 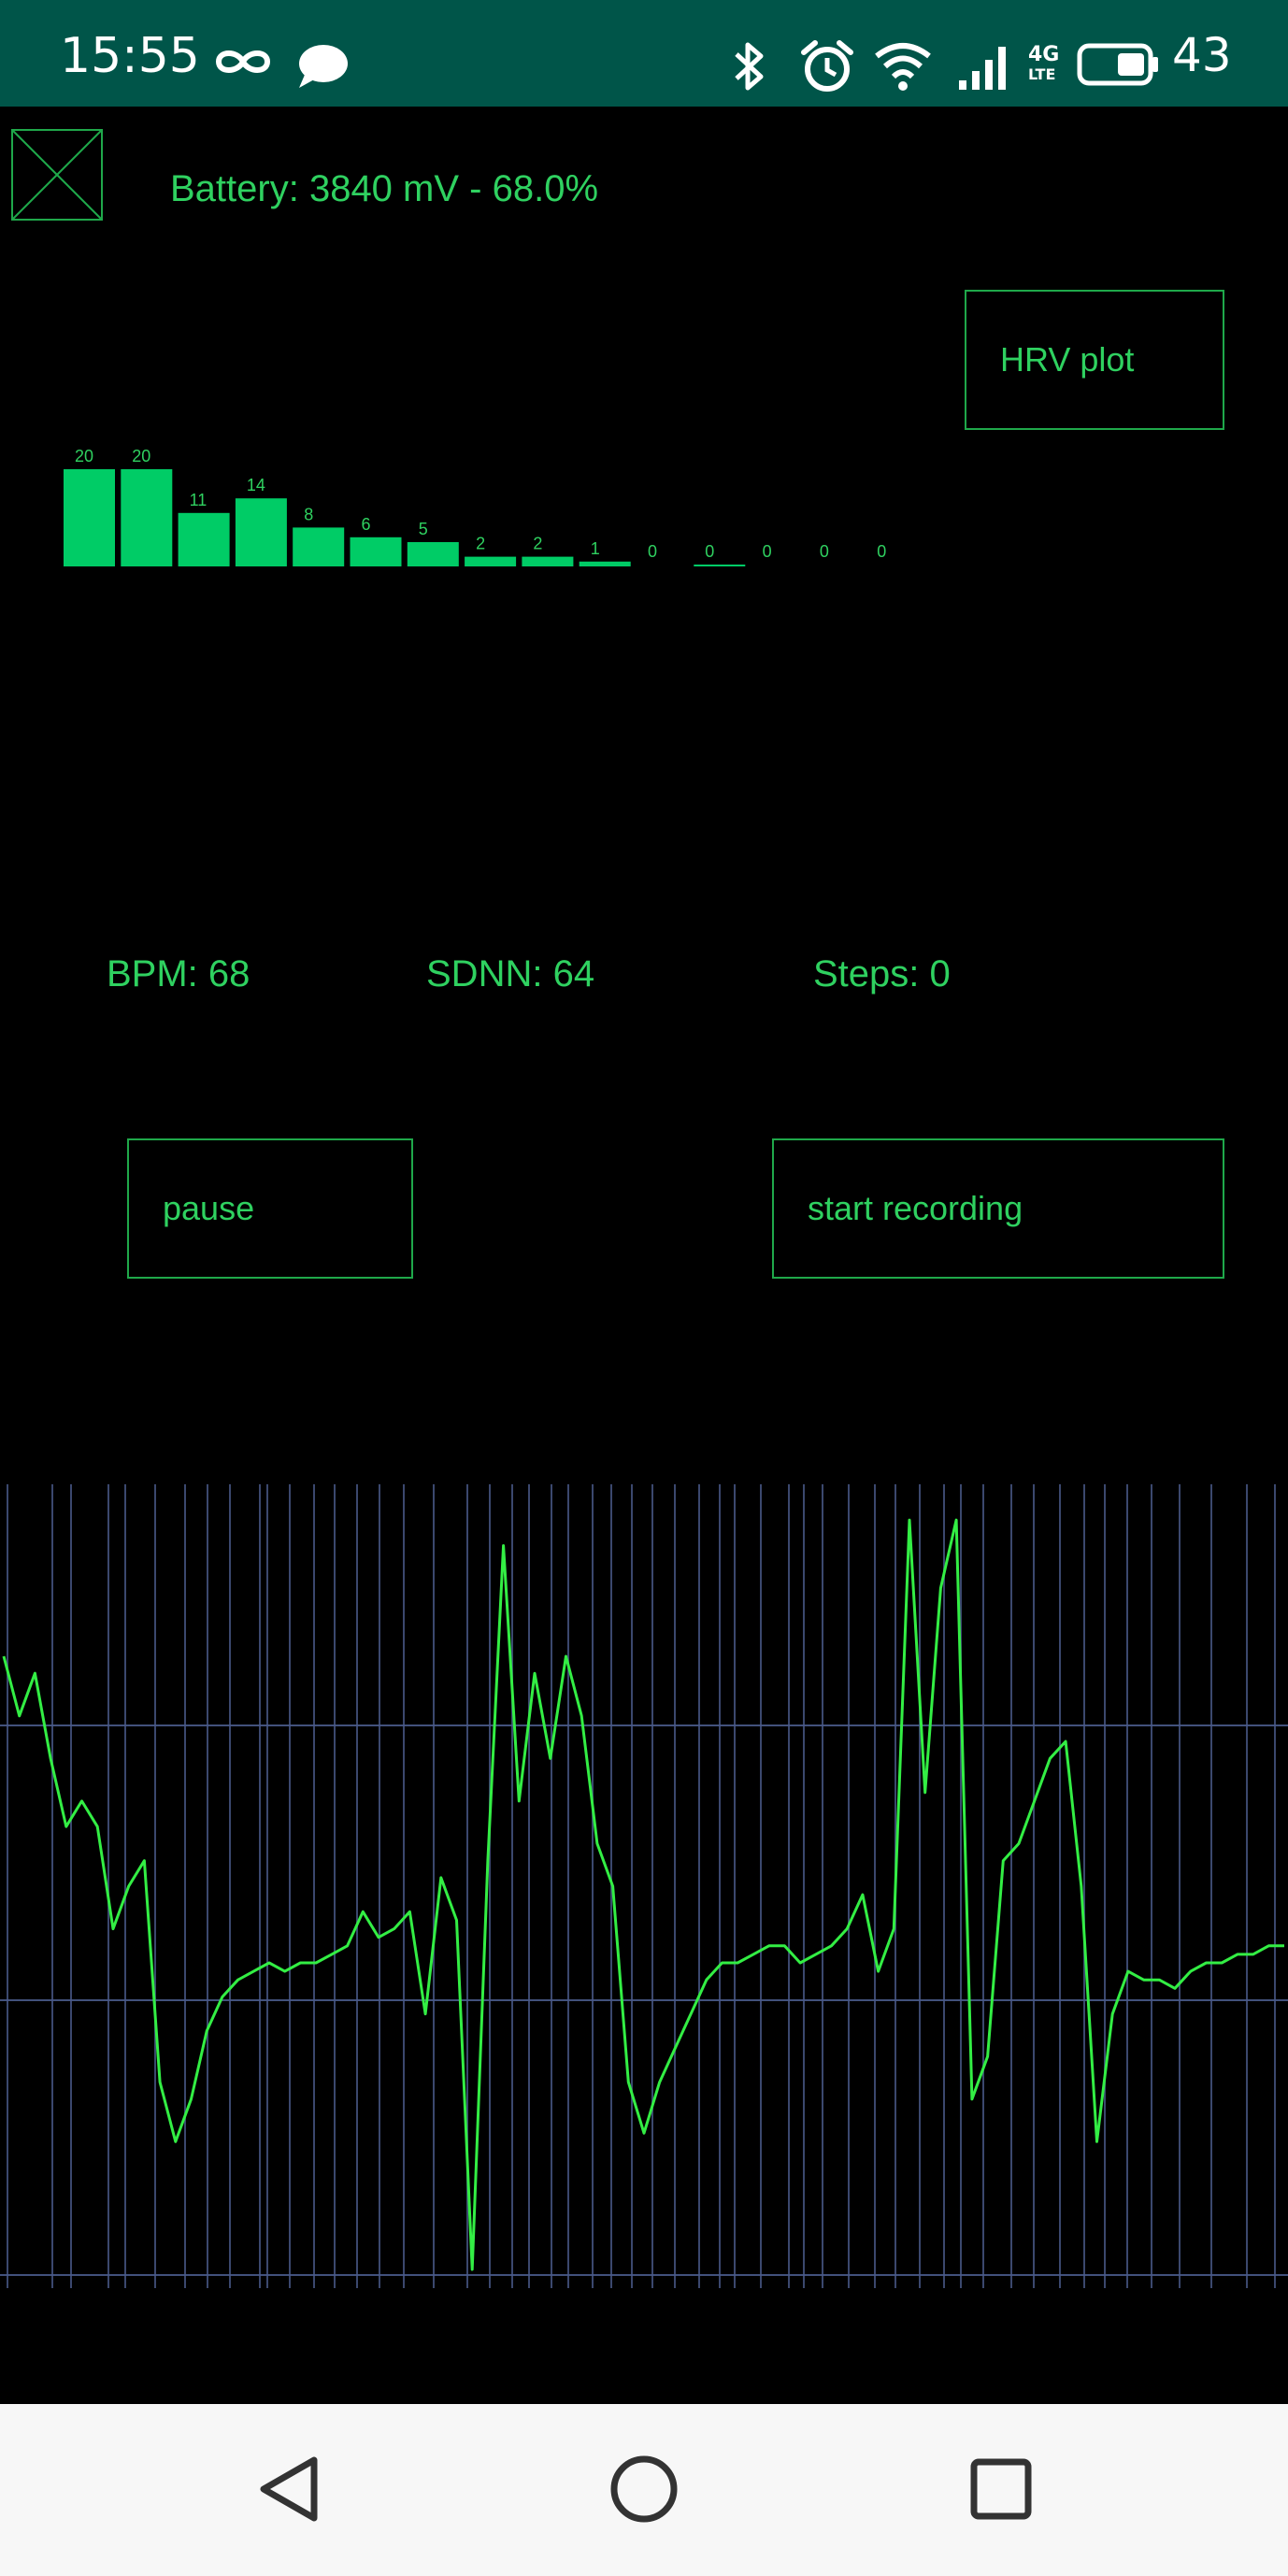 What do you see at coordinates (308, 514) in the screenshot?
I see `histogram-bar-label: 8` at bounding box center [308, 514].